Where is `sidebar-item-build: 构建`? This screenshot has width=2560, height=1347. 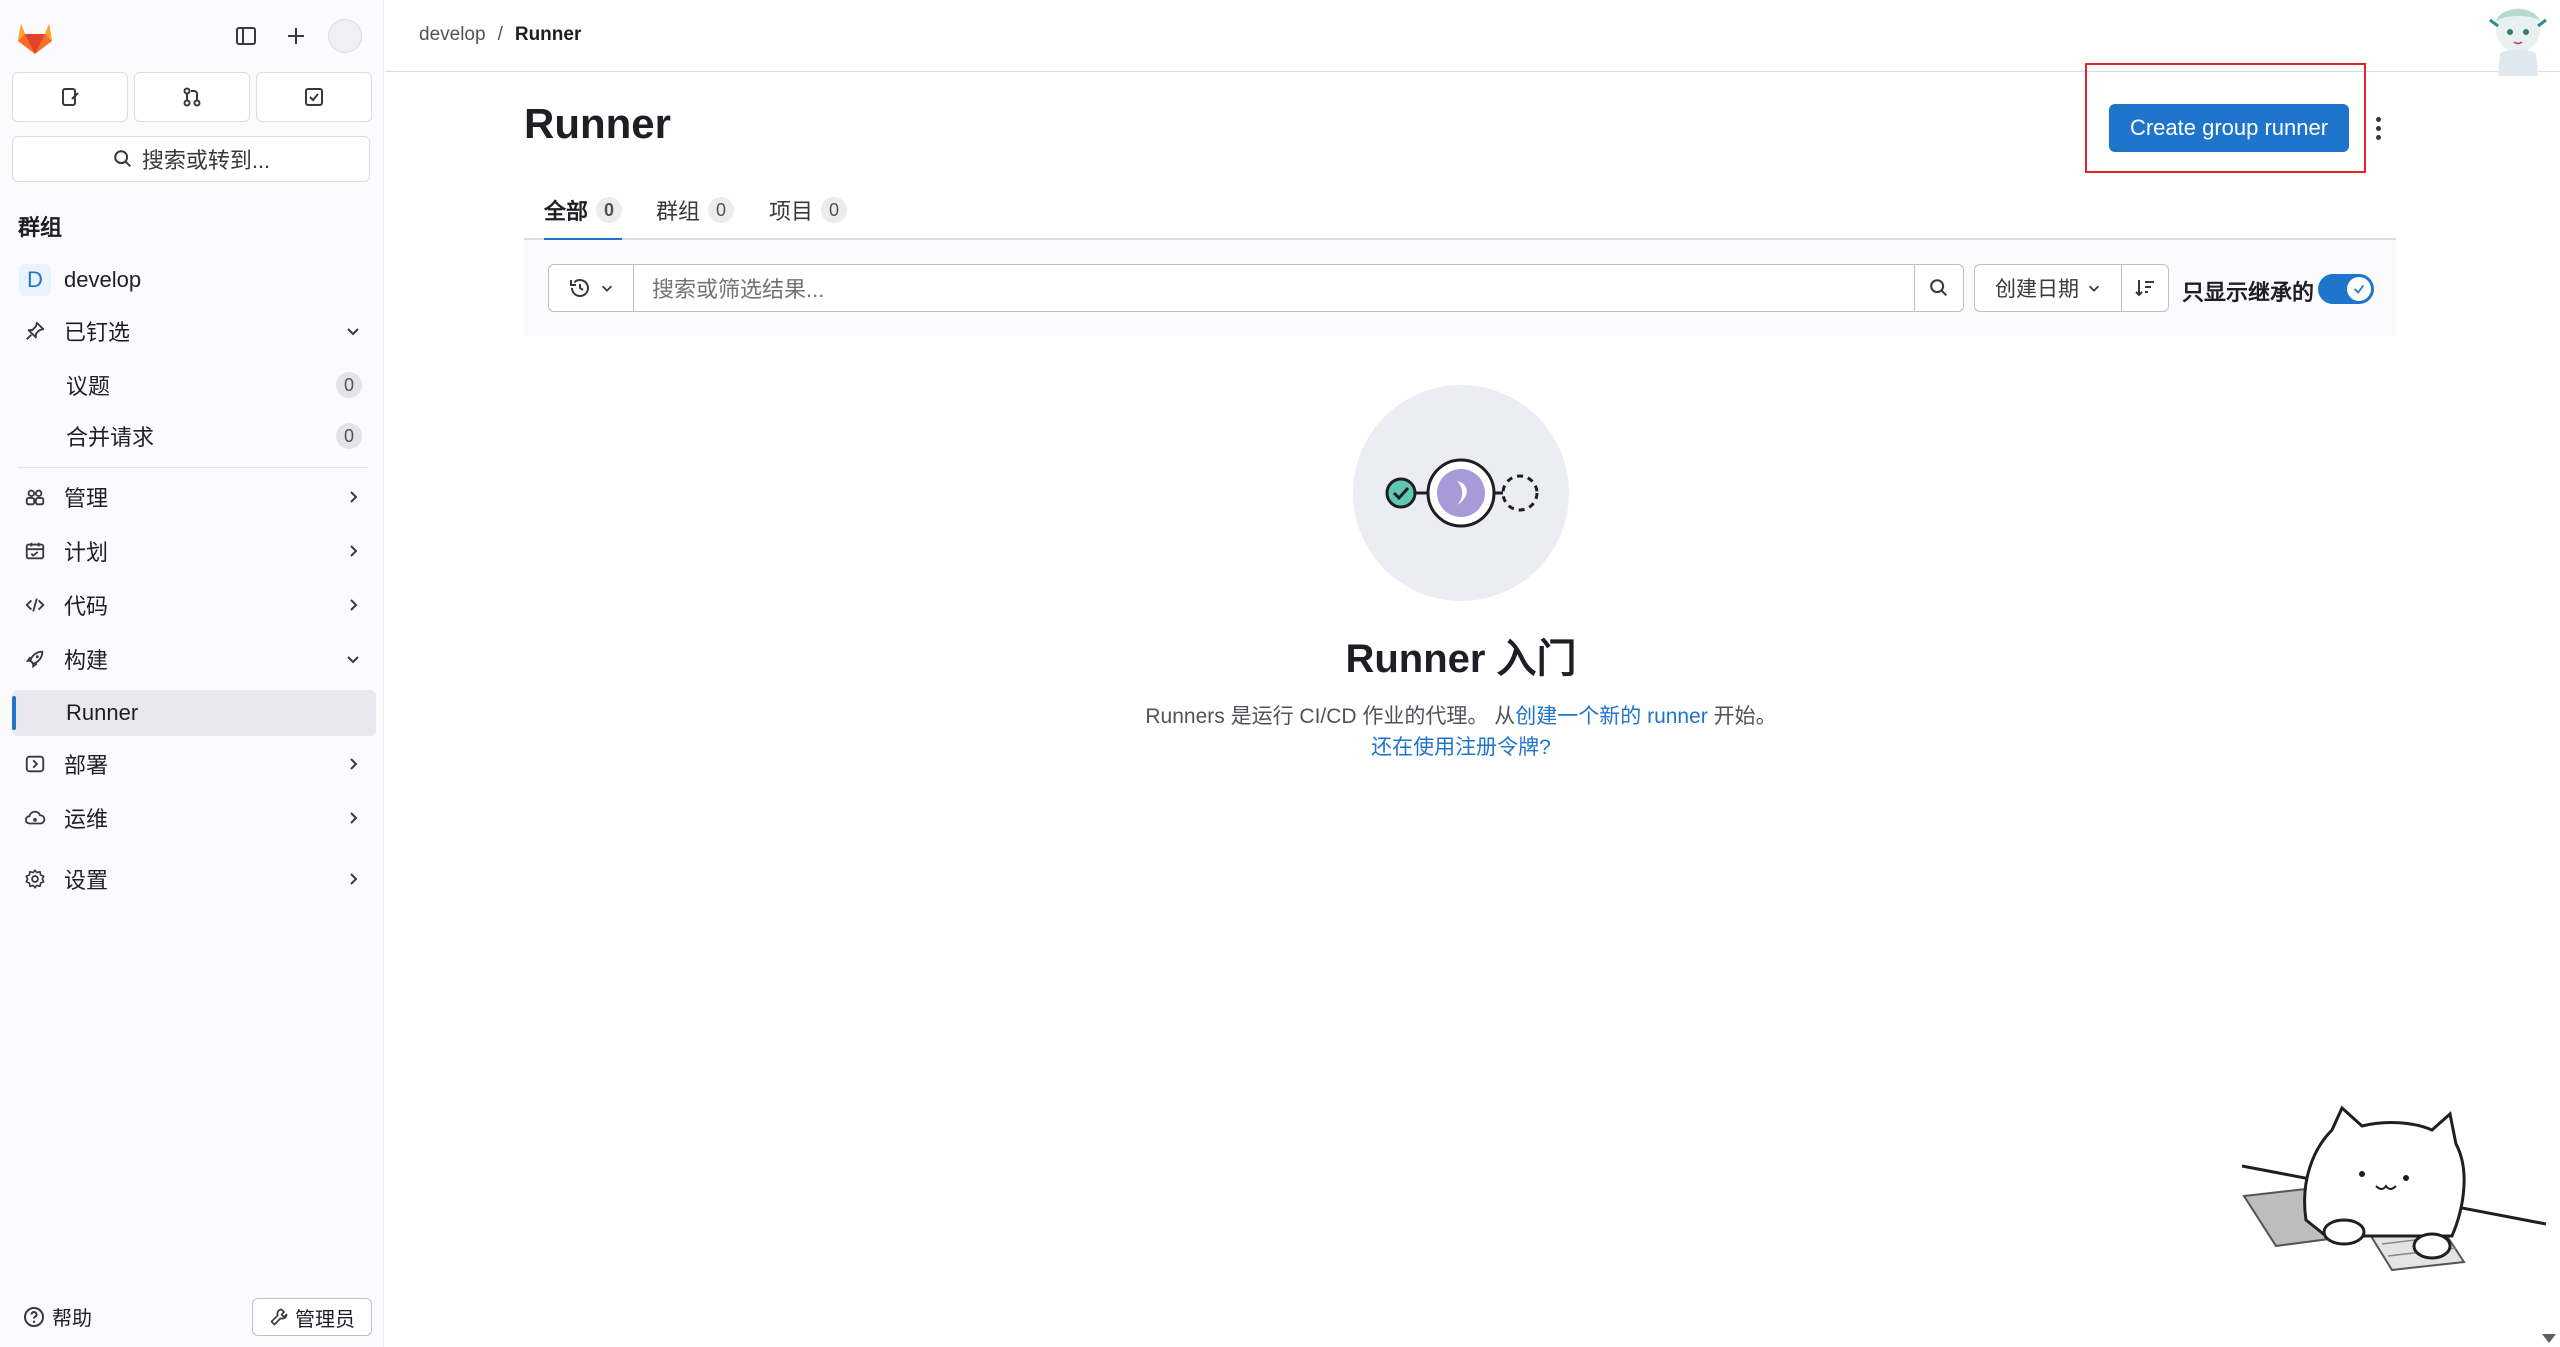 sidebar-item-build: 构建 is located at coordinates (194, 659).